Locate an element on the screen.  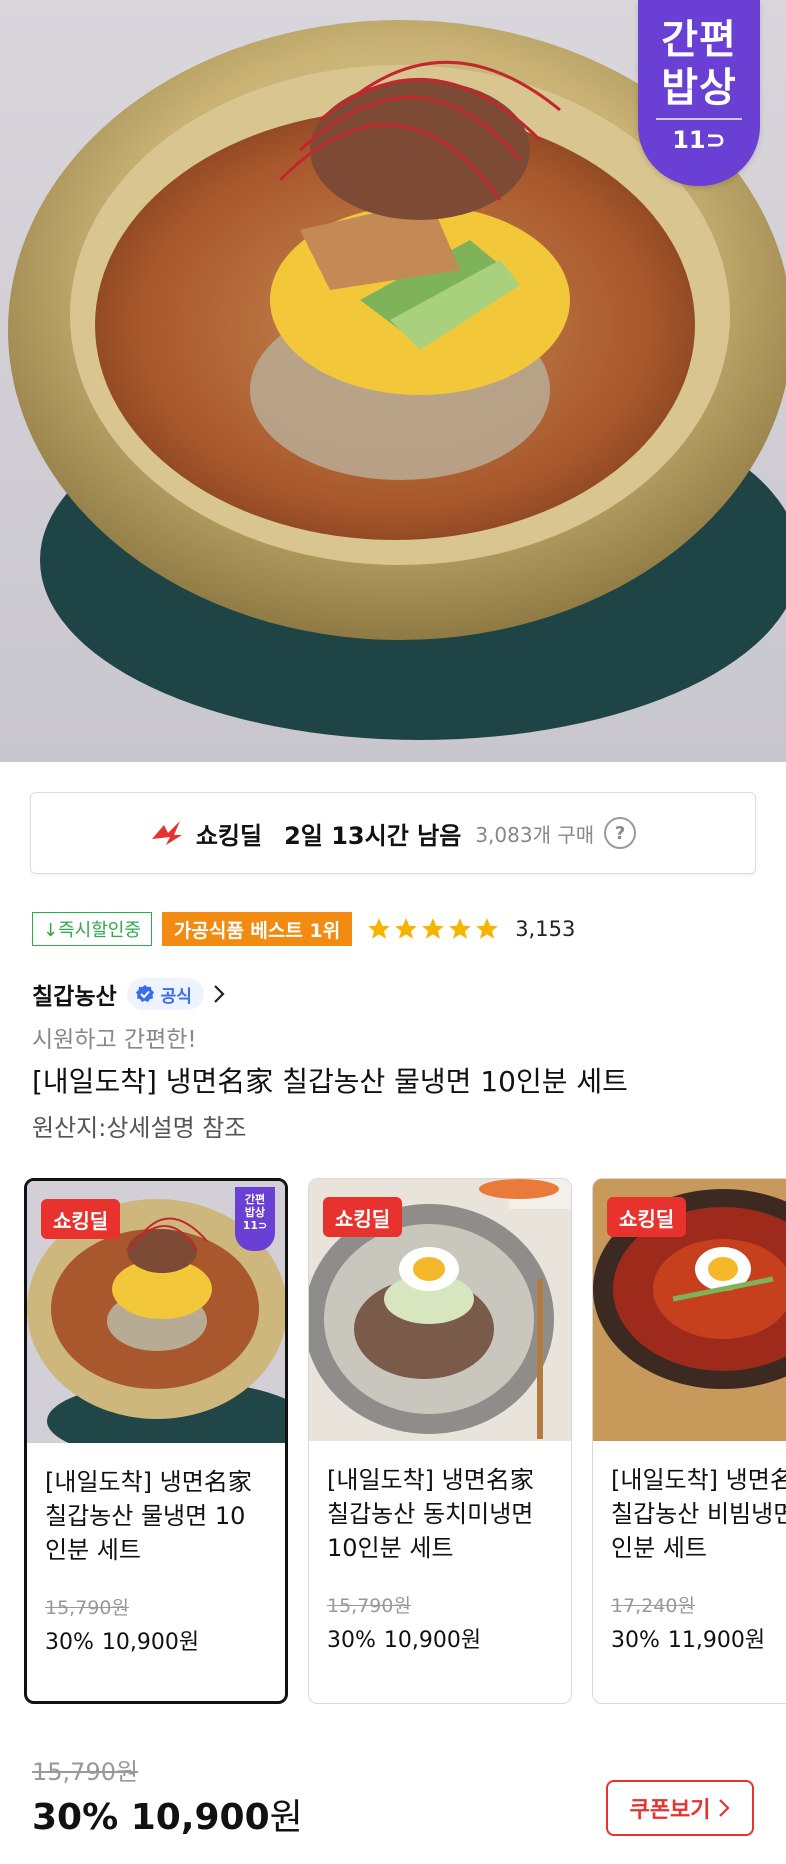
deal-title: 쇼킹딜 is located at coordinates (229, 835).